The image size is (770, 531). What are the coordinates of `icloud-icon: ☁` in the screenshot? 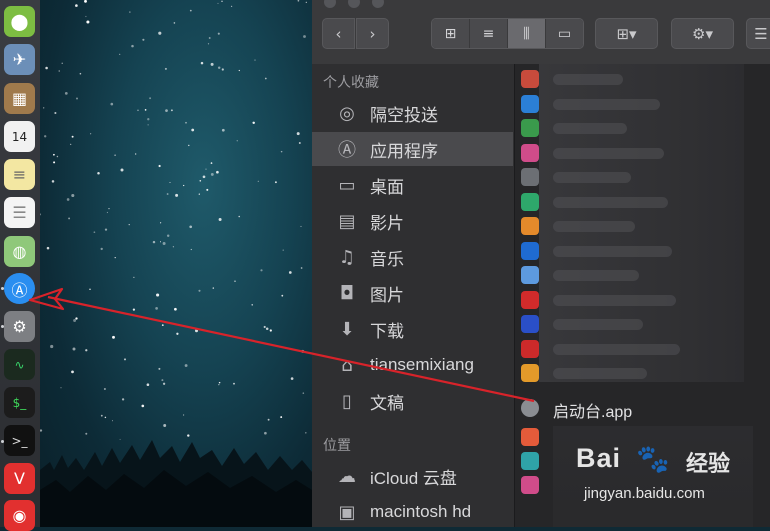 It's located at (347, 476).